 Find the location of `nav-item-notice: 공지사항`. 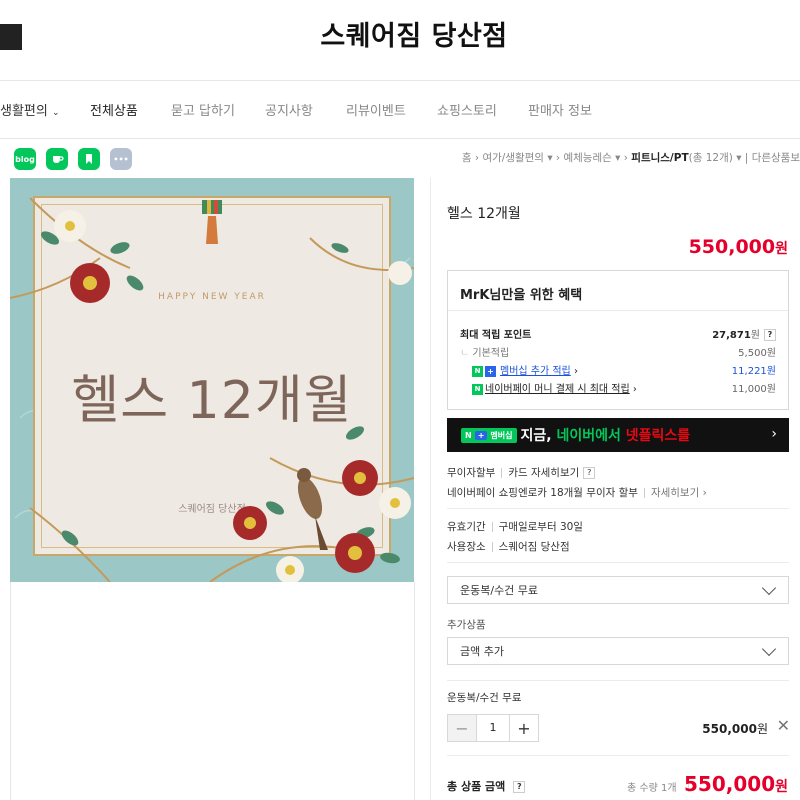

nav-item-notice: 공지사항 is located at coordinates (289, 109).